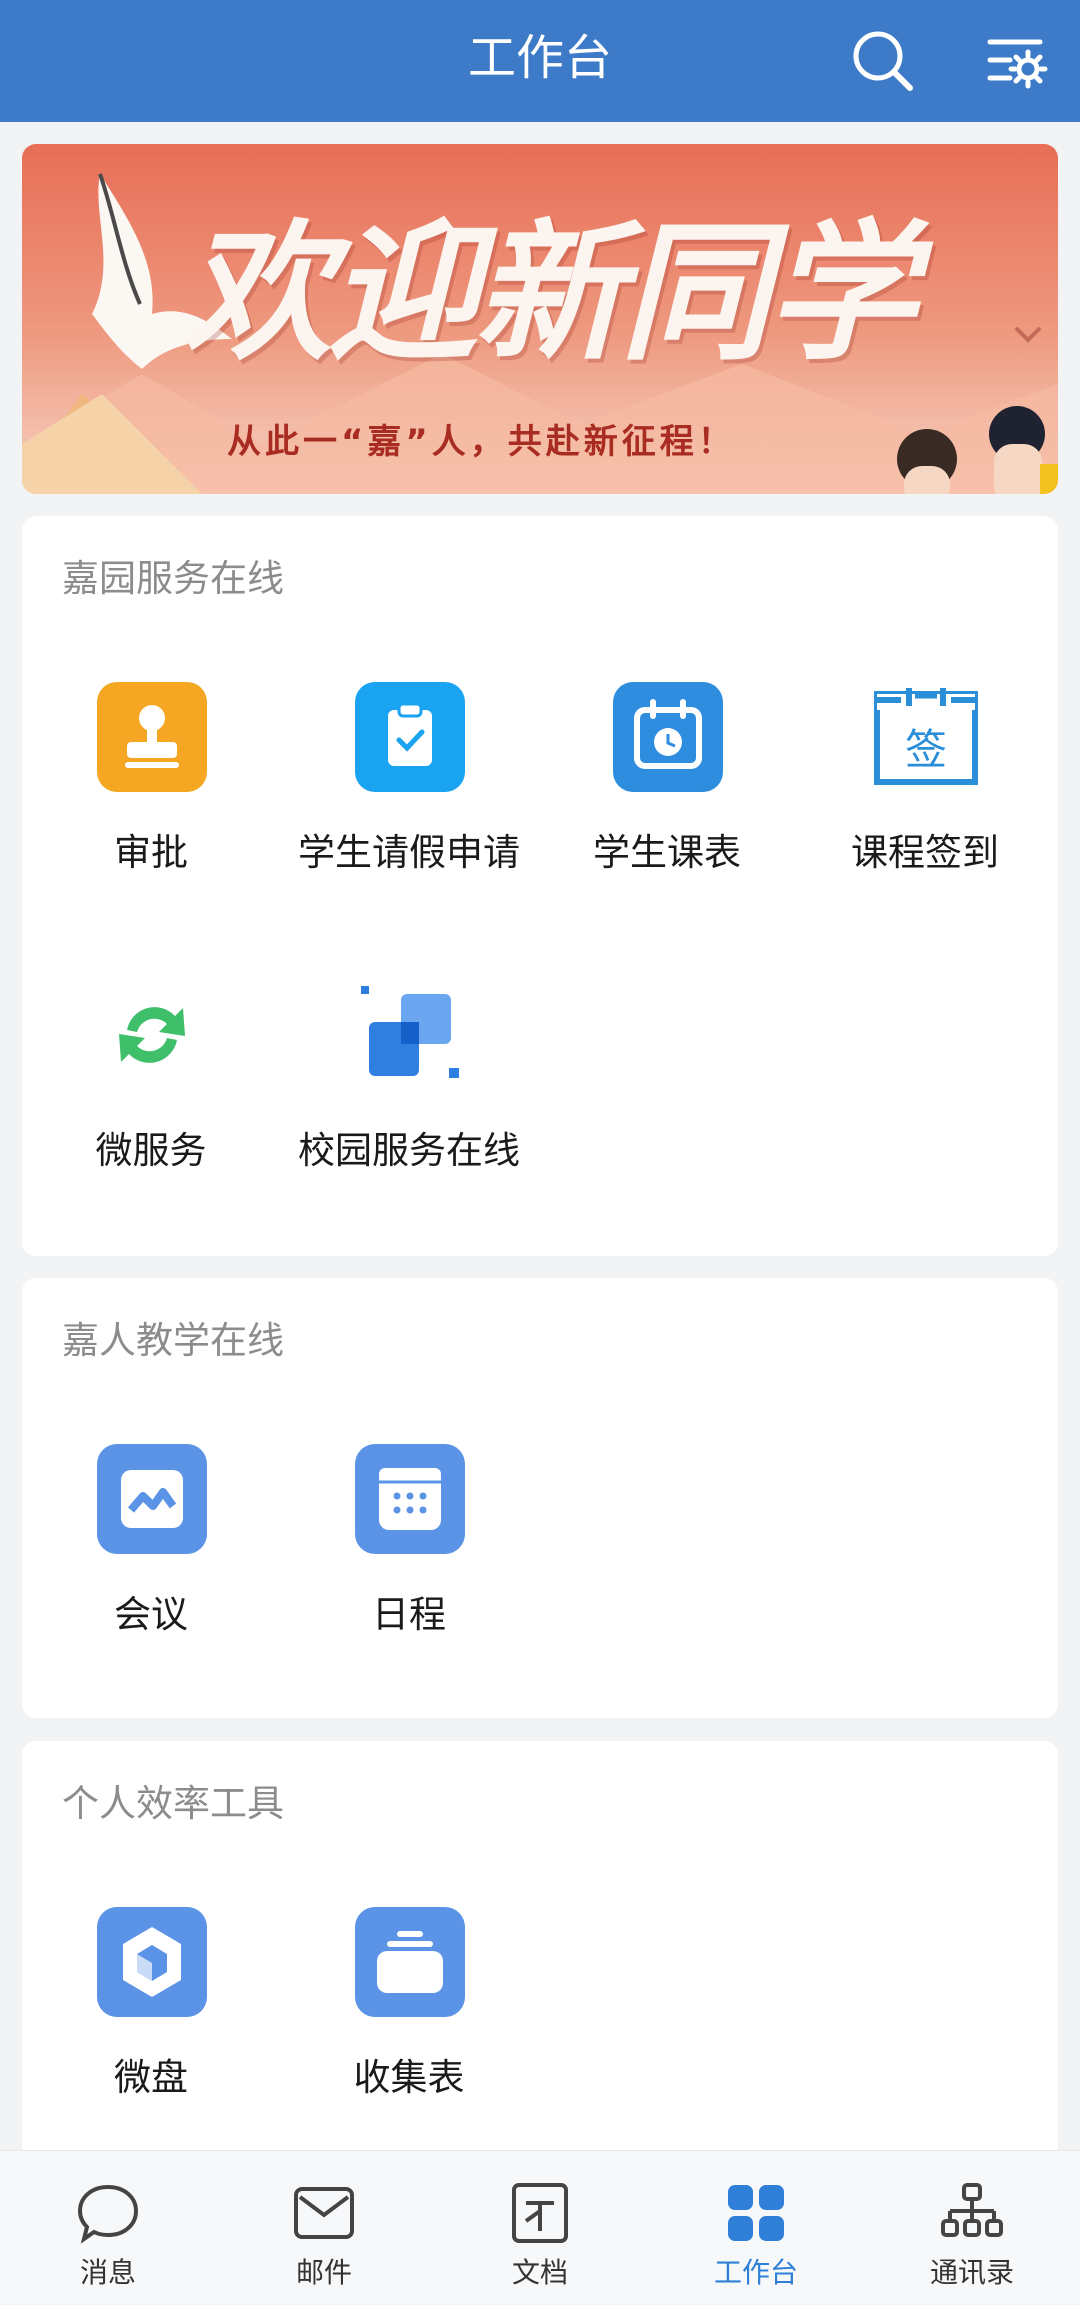 Image resolution: width=1080 pixels, height=2305 pixels. What do you see at coordinates (667, 852) in the screenshot?
I see `app-label: 学生课表` at bounding box center [667, 852].